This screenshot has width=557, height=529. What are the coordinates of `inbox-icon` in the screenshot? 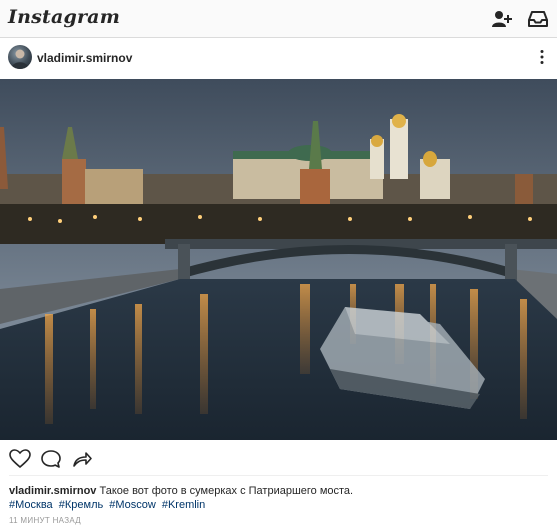 It's located at (538, 19).